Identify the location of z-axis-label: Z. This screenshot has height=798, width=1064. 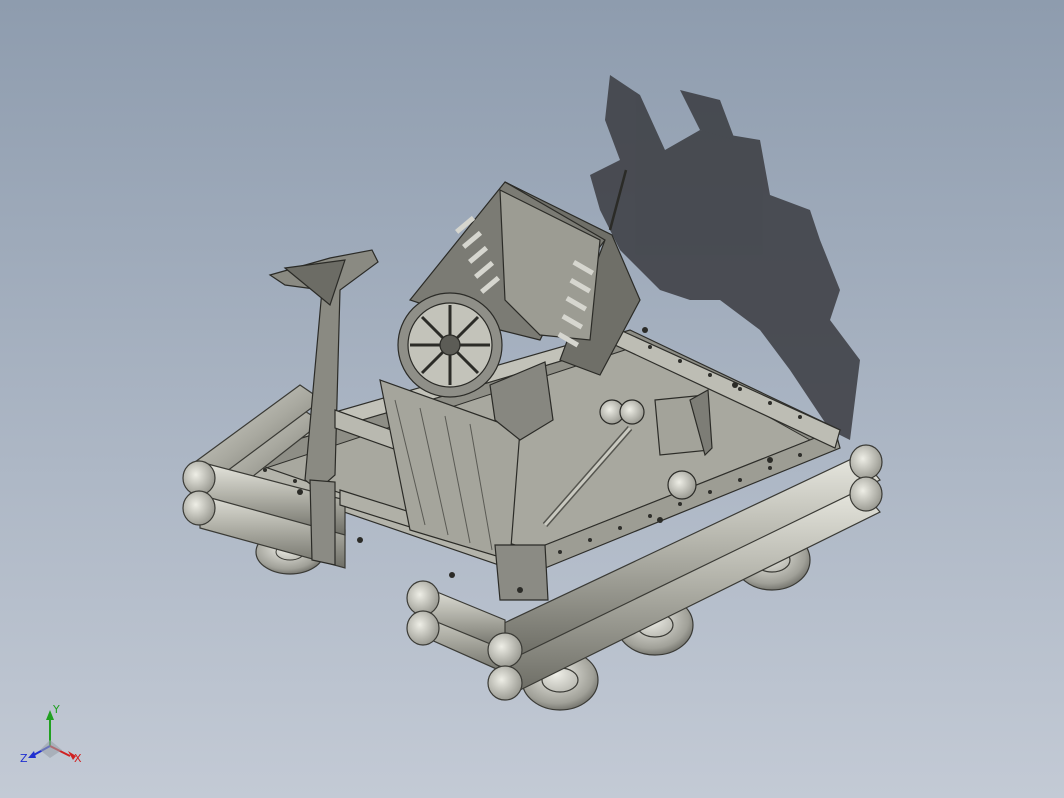
(24, 758).